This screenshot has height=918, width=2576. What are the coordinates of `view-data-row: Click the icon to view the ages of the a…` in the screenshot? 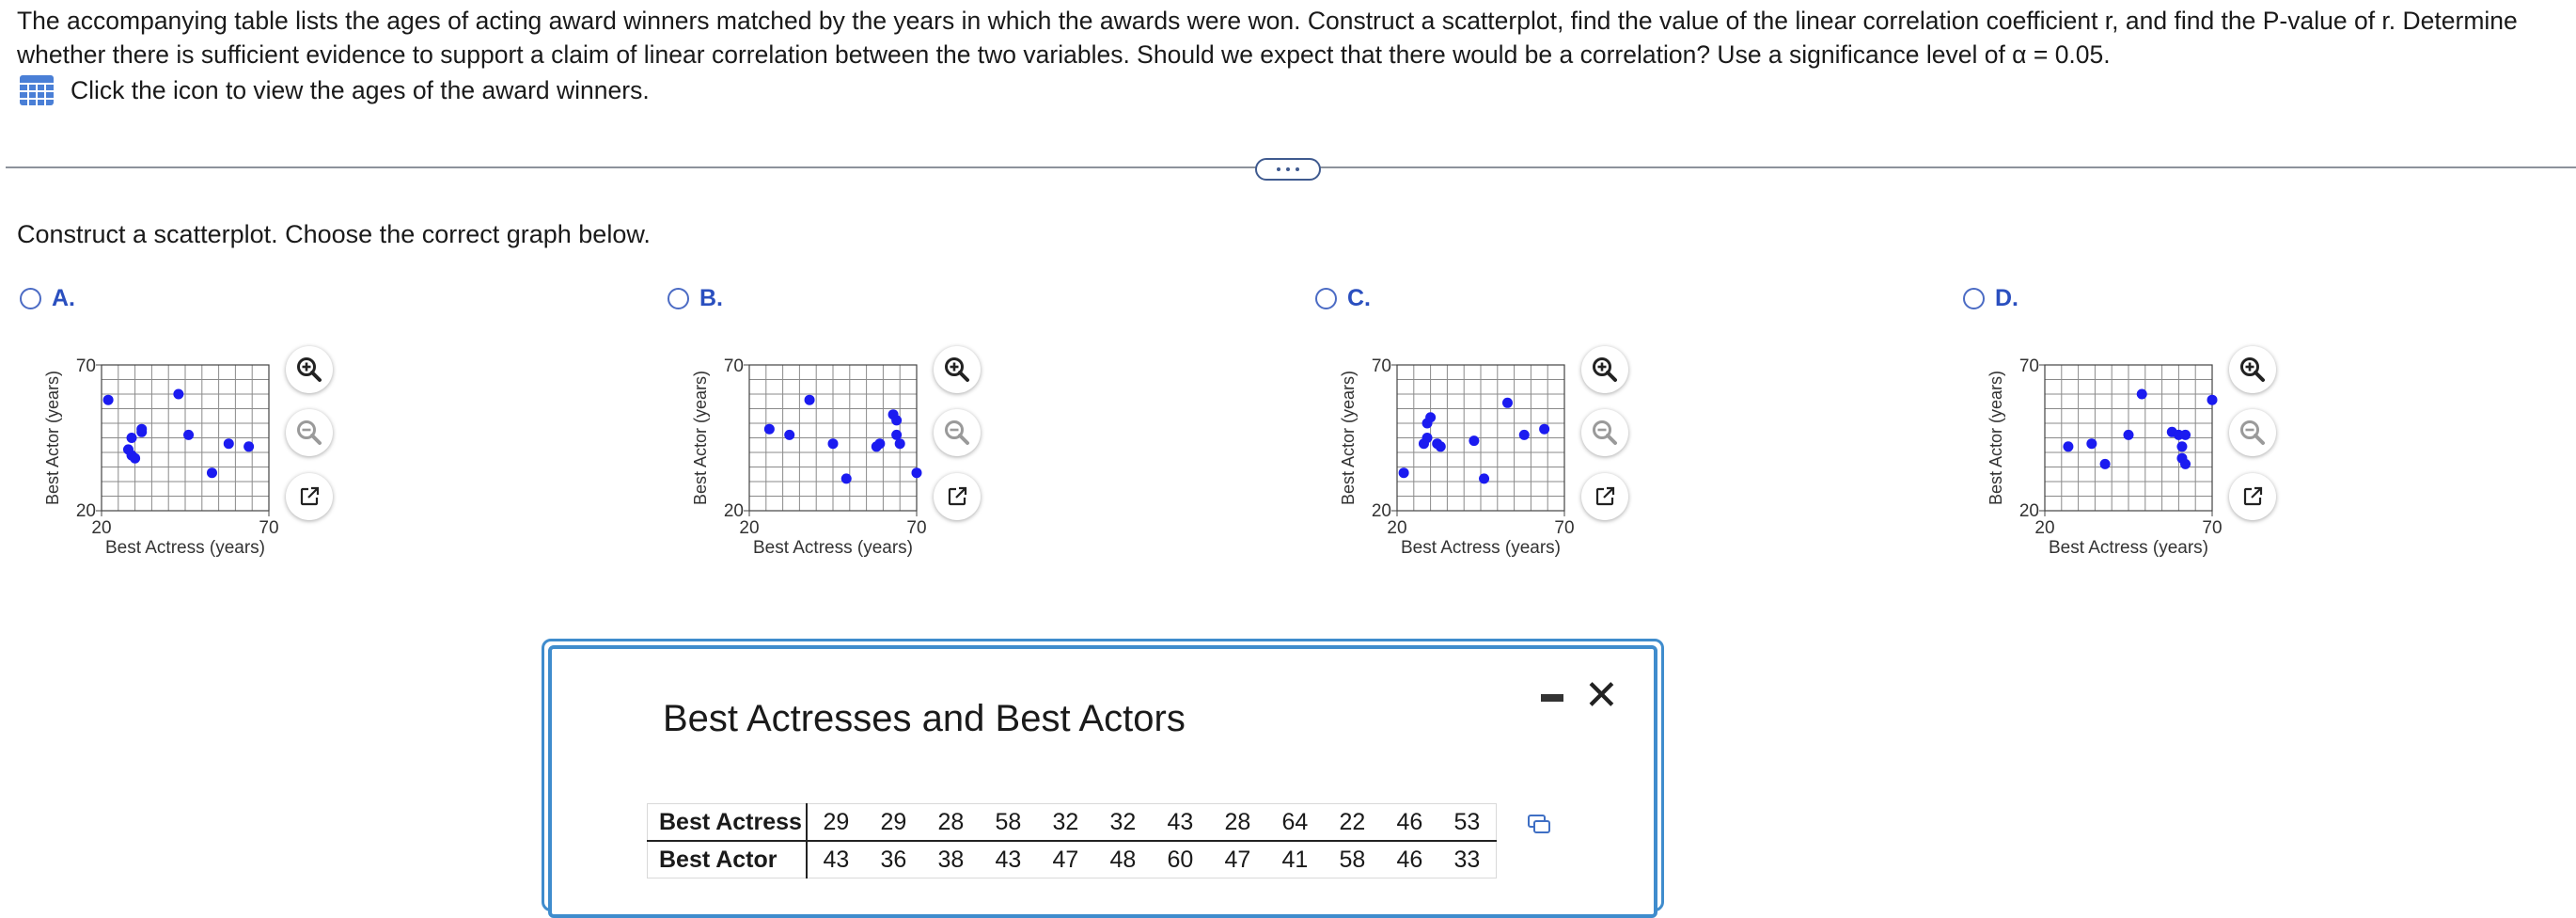 It's located at (334, 90).